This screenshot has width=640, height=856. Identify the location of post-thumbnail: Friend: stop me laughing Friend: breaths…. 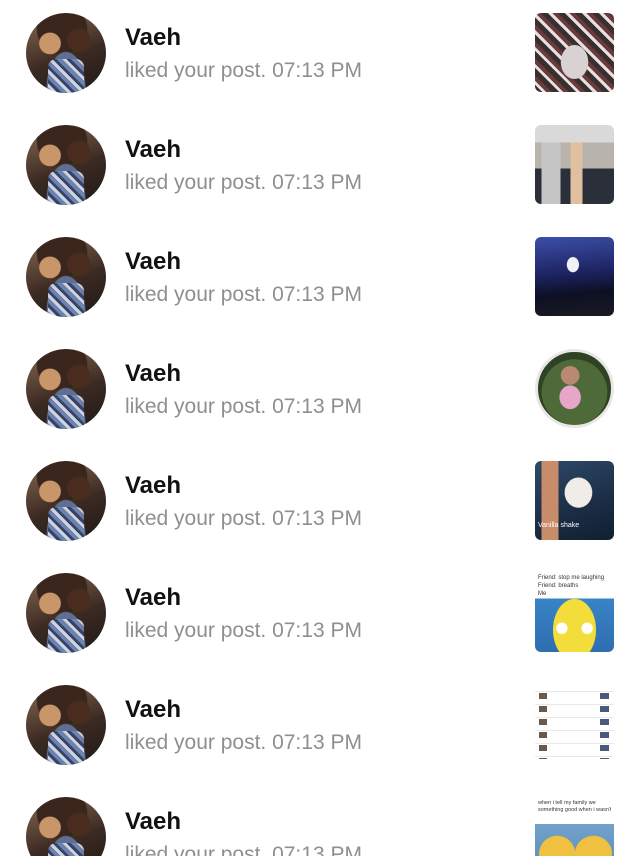
(574, 612).